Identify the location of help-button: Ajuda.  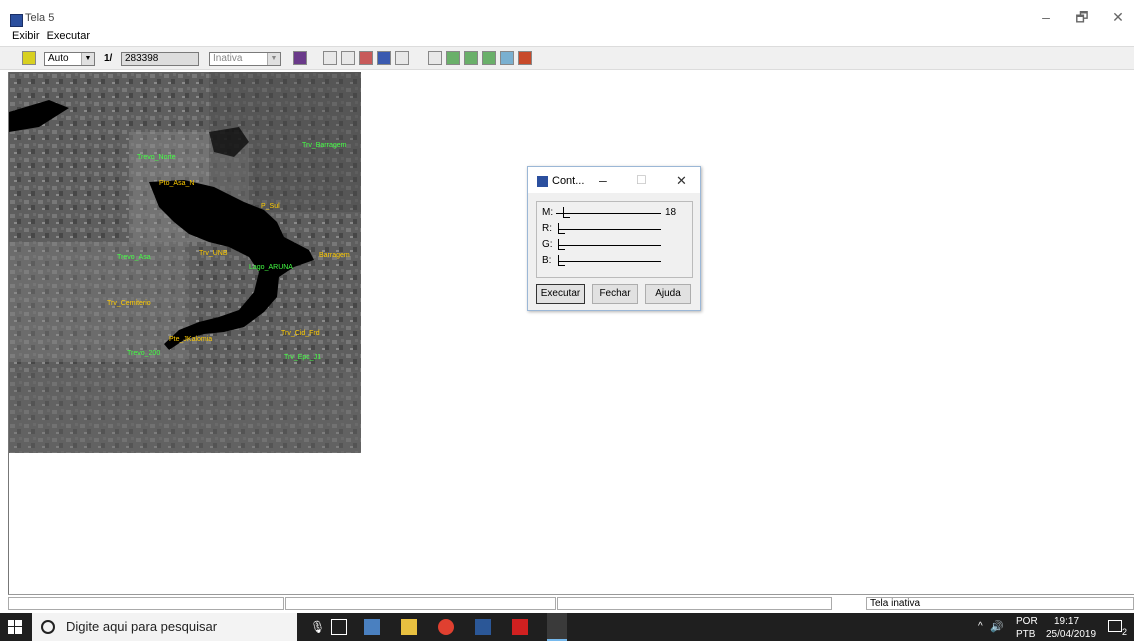
(668, 294).